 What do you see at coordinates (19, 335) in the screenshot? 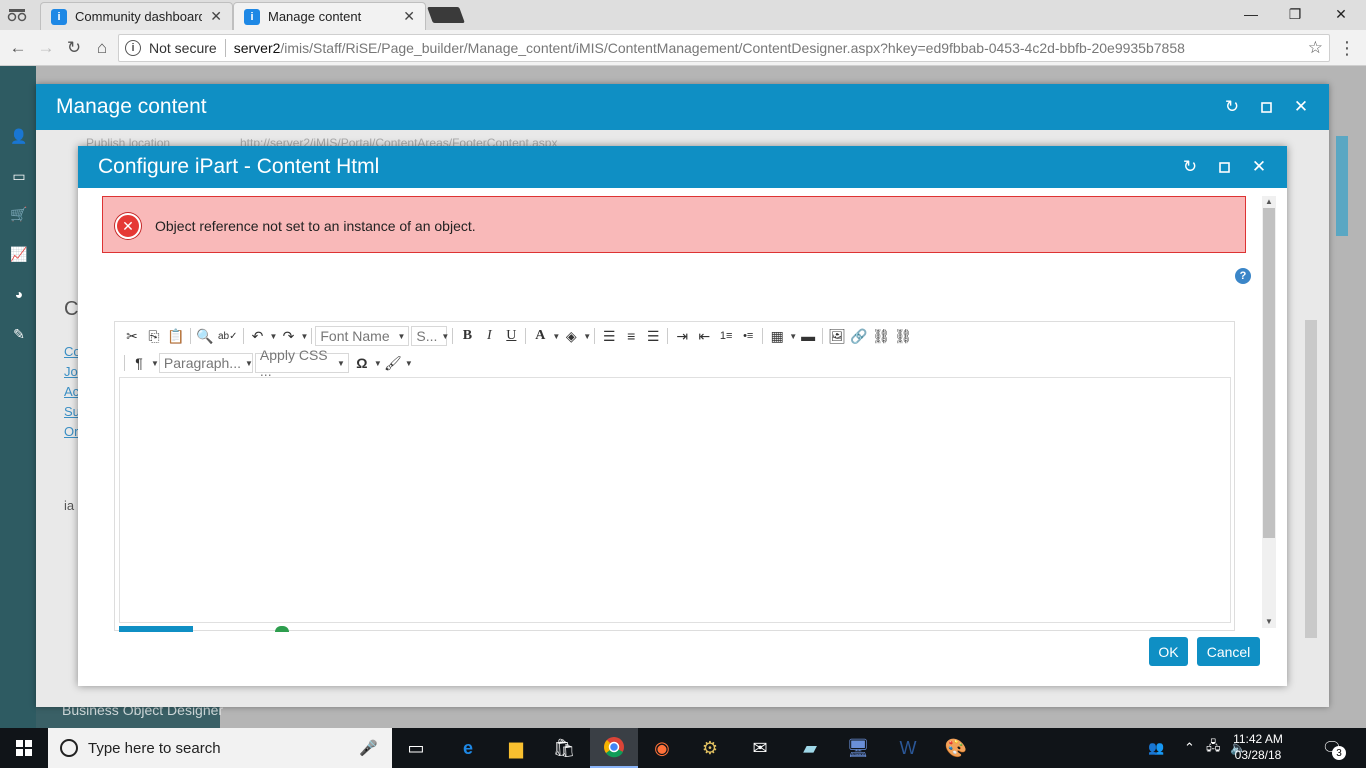
I see `edit-icon: ✎` at bounding box center [19, 335].